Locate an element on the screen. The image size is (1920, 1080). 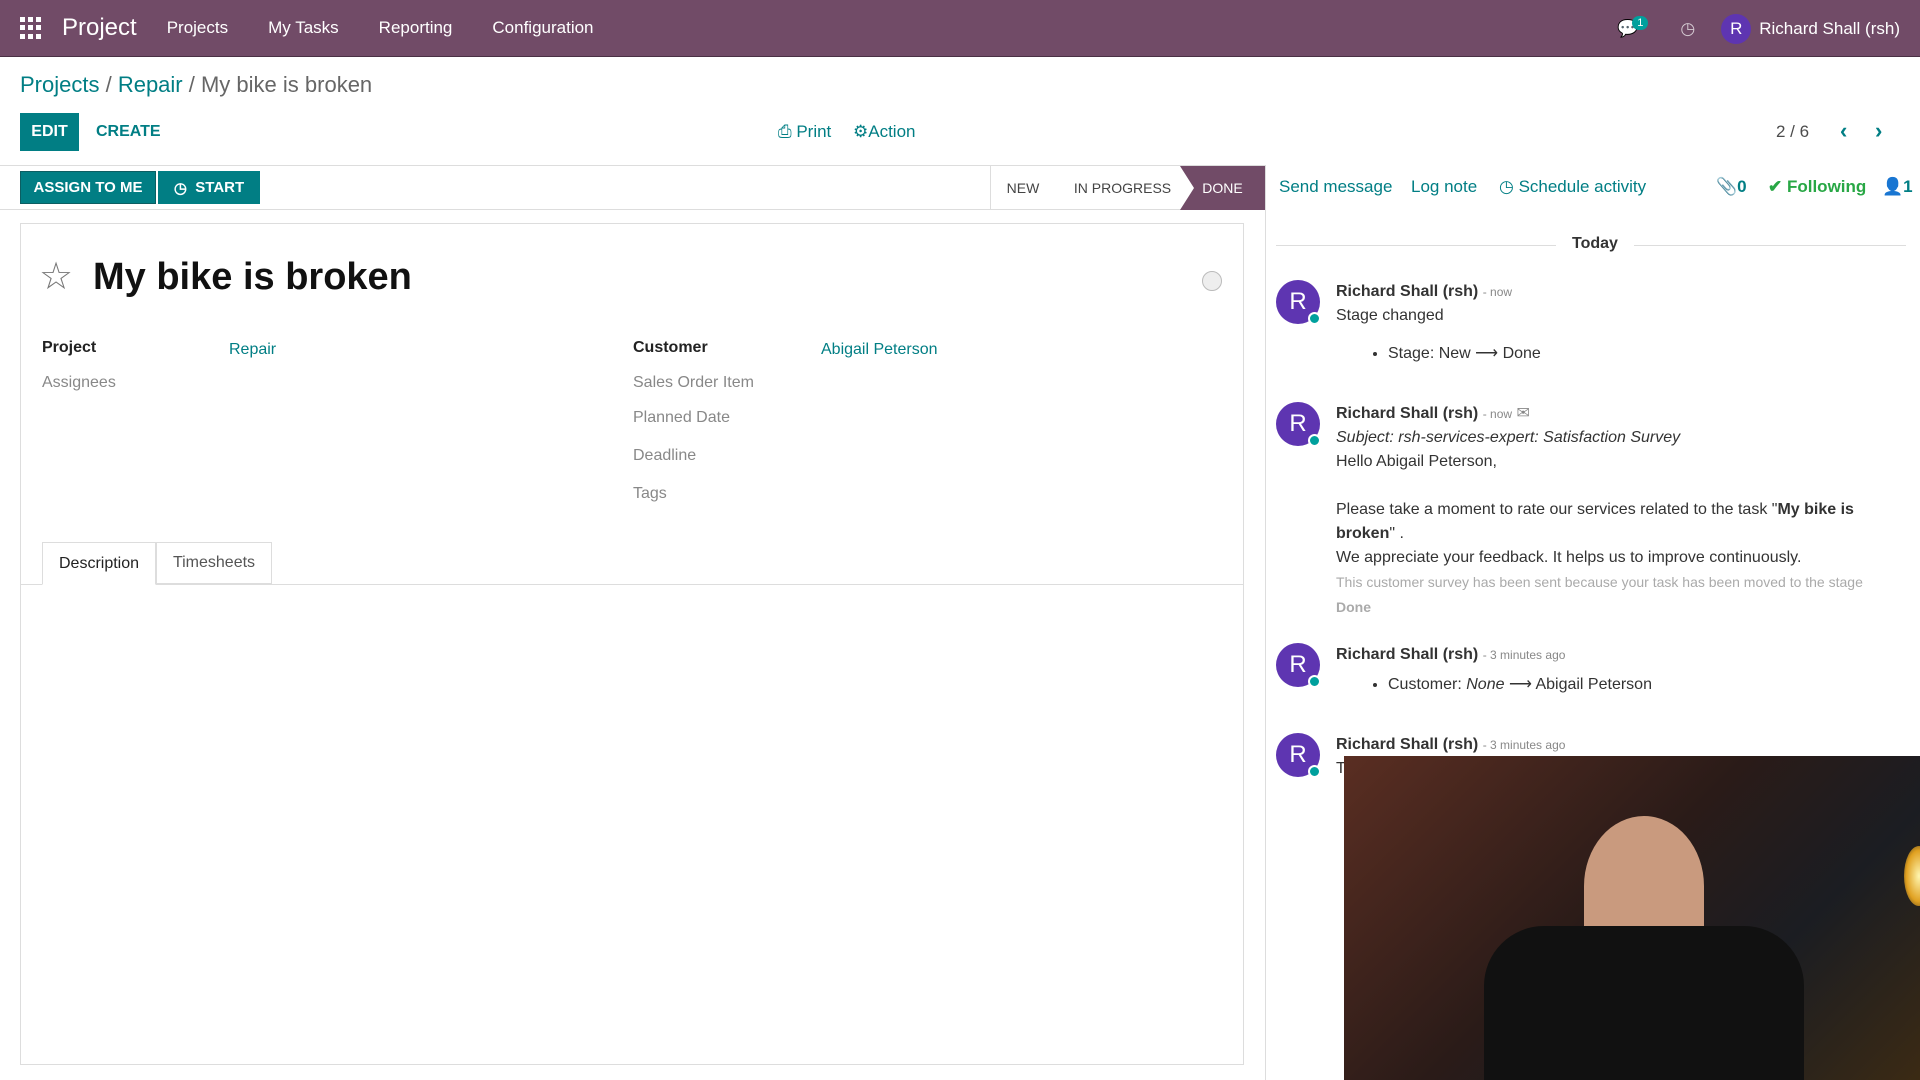
tab-timesheets: Timesheets is located at coordinates (214, 563).